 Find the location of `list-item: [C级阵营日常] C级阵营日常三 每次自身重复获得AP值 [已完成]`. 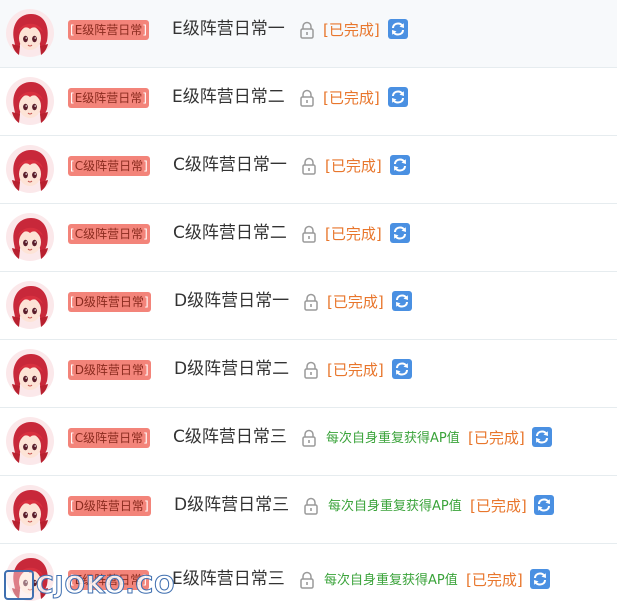

list-item: [C级阵营日常] C级阵营日常三 每次自身重复获得AP值 [已完成] is located at coordinates (308, 442).